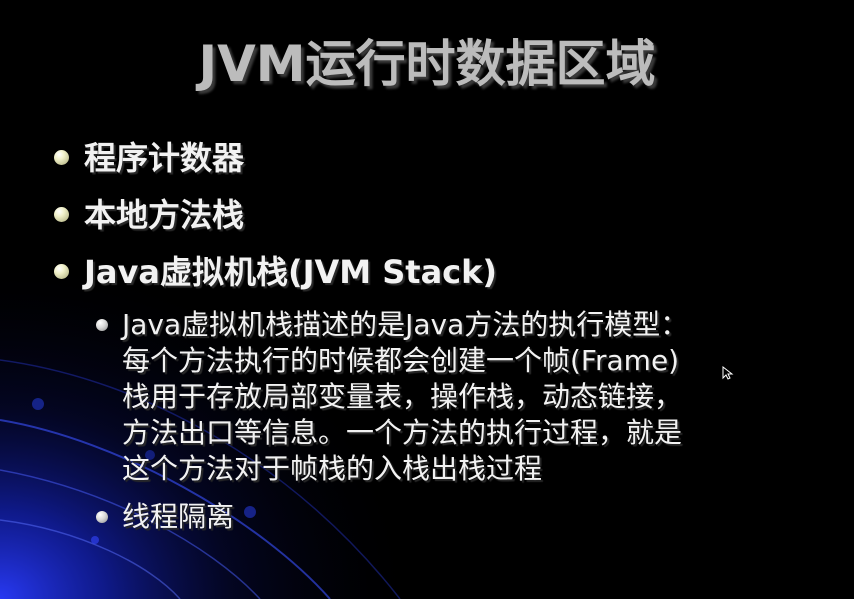 This screenshot has height=599, width=854. What do you see at coordinates (178, 516) in the screenshot?
I see `sub-bullet-line: 线程隔离` at bounding box center [178, 516].